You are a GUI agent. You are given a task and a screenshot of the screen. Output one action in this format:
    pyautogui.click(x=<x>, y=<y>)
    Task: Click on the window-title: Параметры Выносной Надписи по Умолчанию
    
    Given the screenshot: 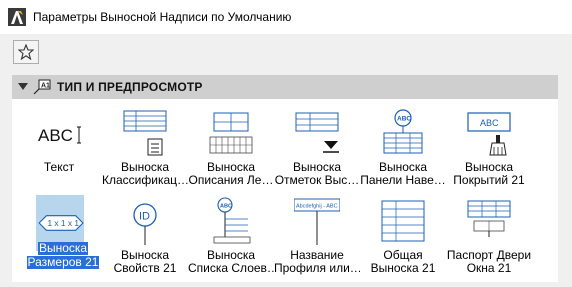 What is the action you would take?
    pyautogui.click(x=162, y=17)
    